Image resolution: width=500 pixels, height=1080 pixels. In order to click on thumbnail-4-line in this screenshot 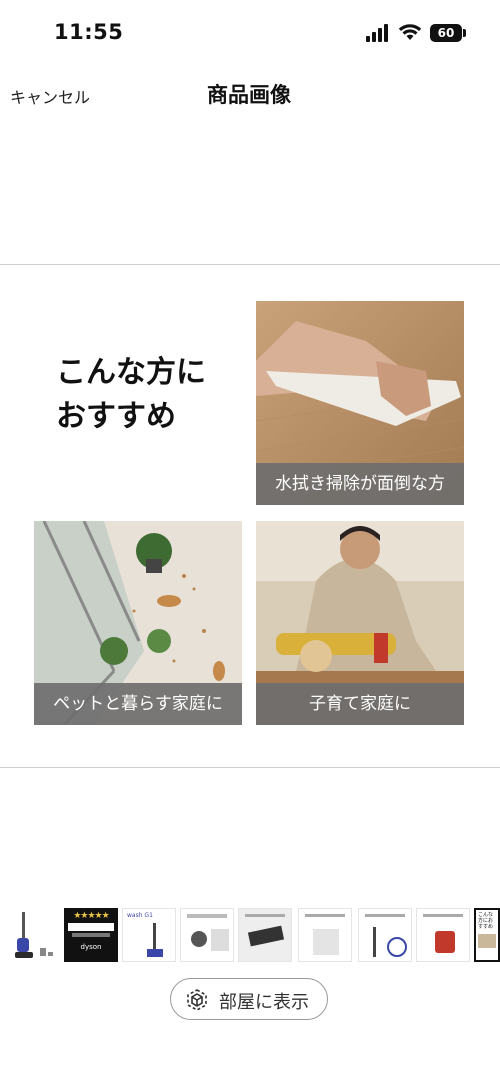, I will do `click(207, 916)`.